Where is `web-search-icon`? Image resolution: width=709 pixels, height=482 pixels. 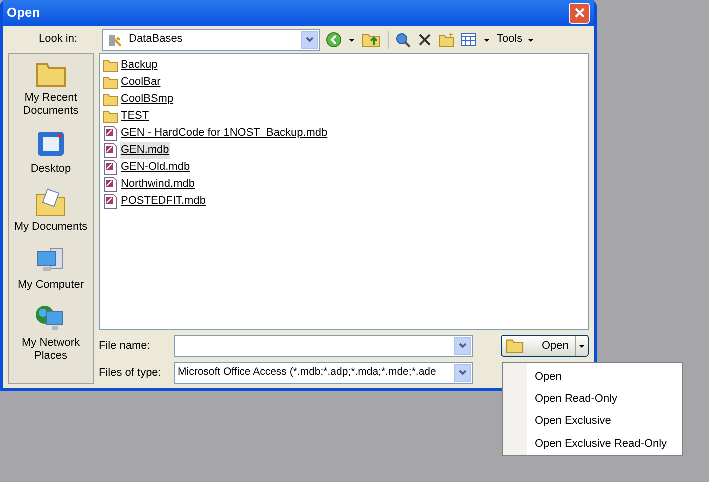
web-search-icon is located at coordinates (403, 40).